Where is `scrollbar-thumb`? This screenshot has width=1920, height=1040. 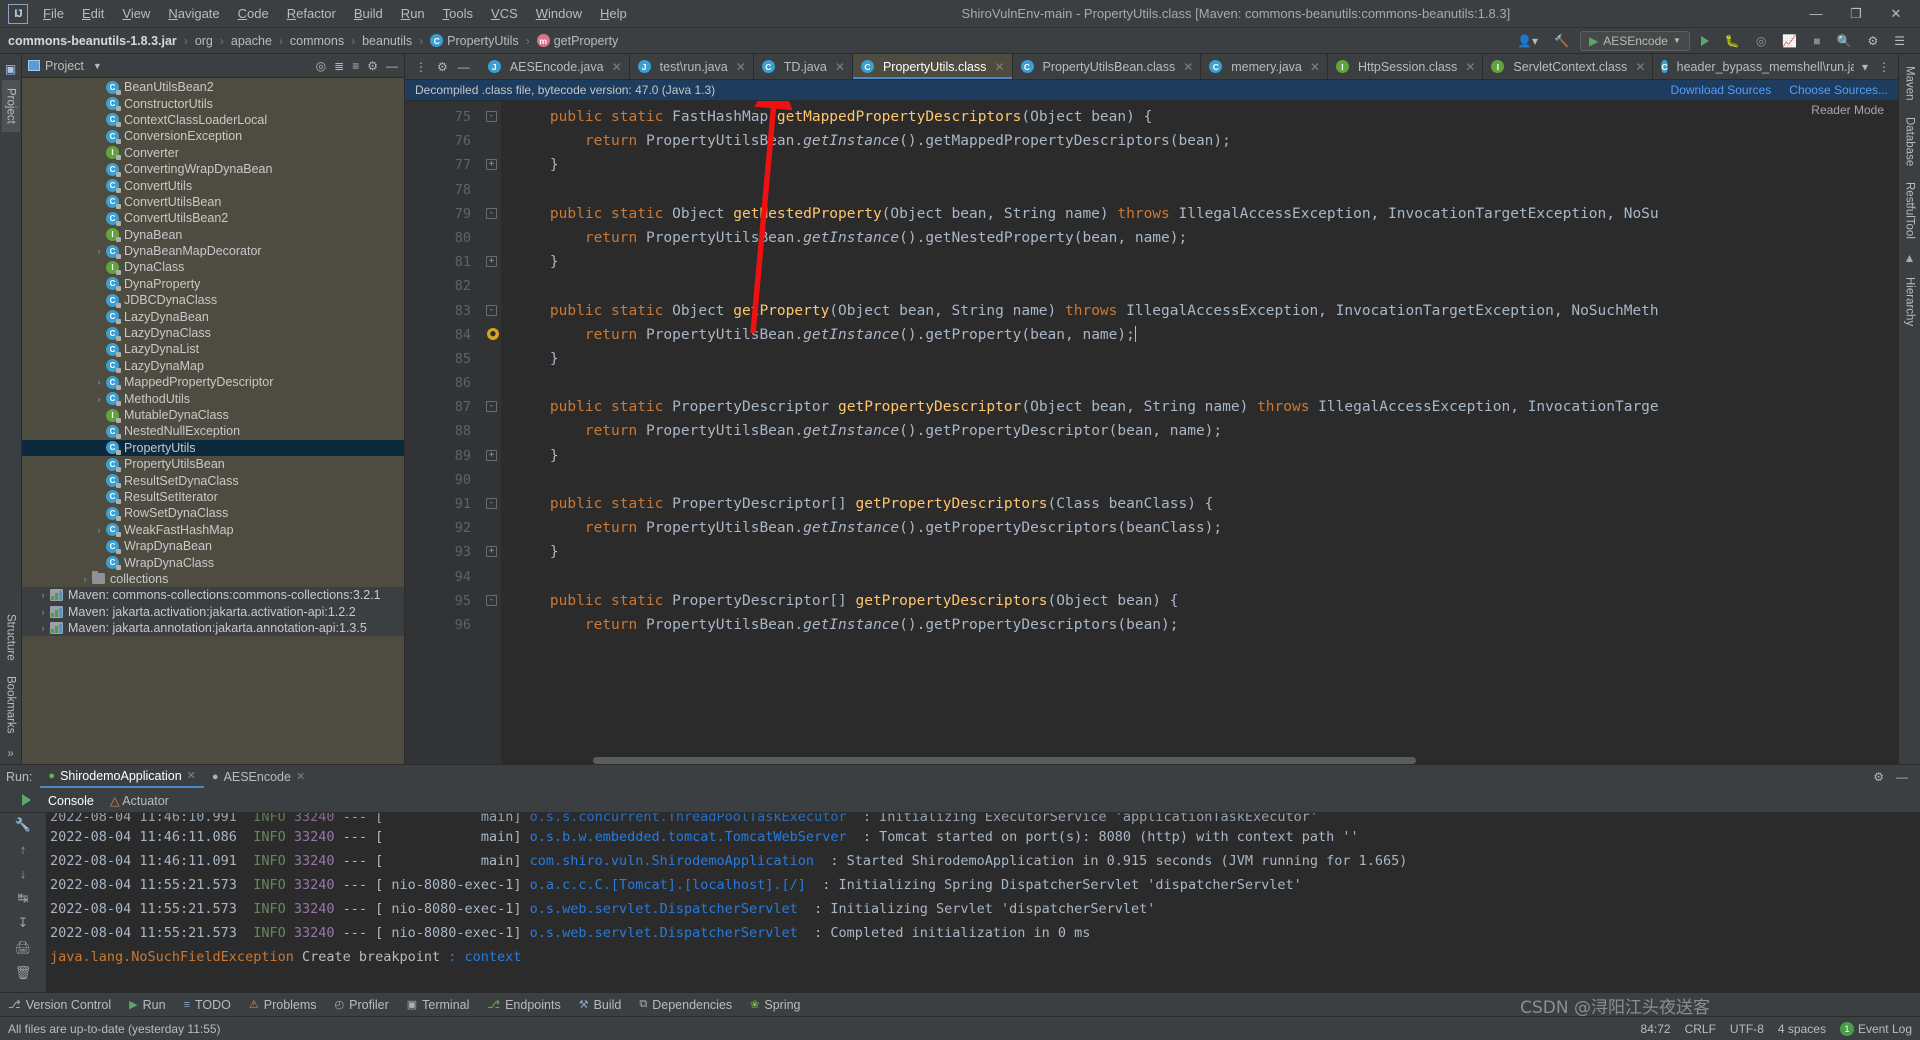
scrollbar-thumb is located at coordinates (1004, 760).